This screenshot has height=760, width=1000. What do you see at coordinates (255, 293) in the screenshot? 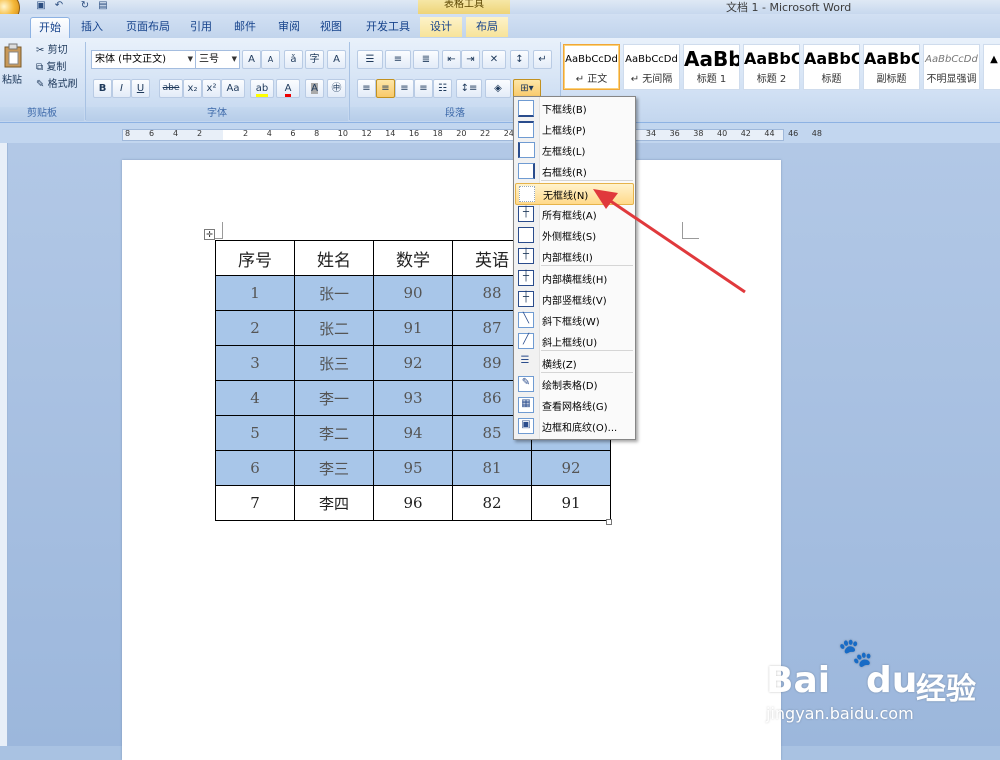
I see `table-cell: 1` at bounding box center [255, 293].